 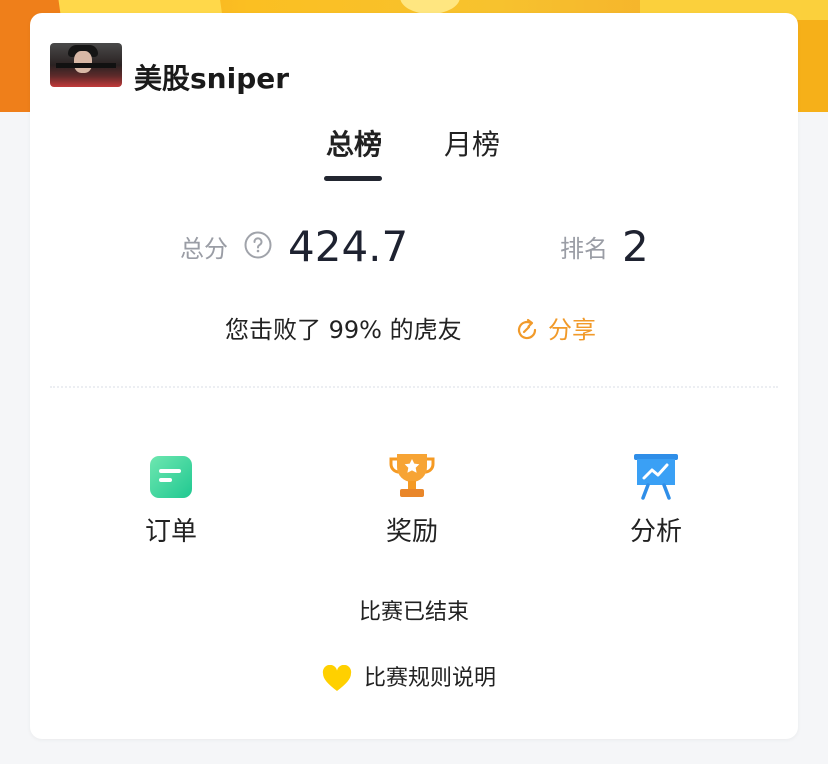 What do you see at coordinates (204, 249) in the screenshot?
I see `score-label: 总分` at bounding box center [204, 249].